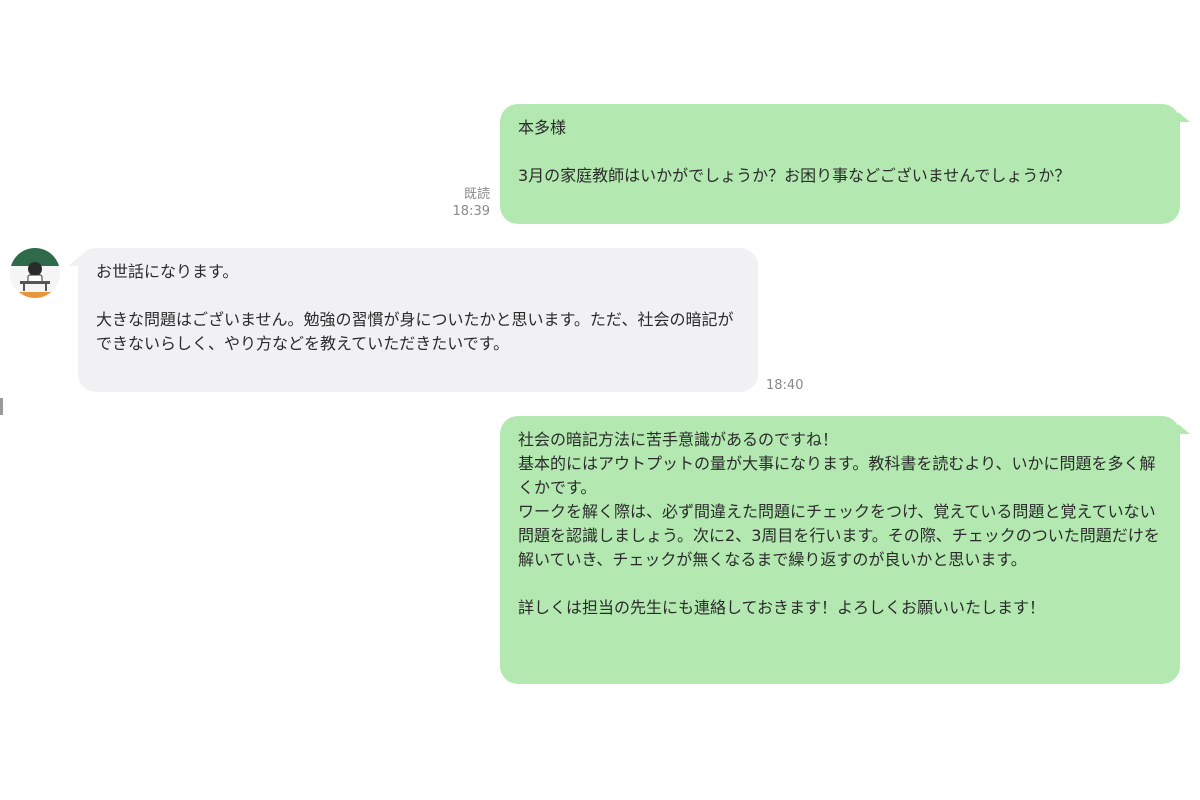  I want to click on message-time: 18:39, so click(471, 211).